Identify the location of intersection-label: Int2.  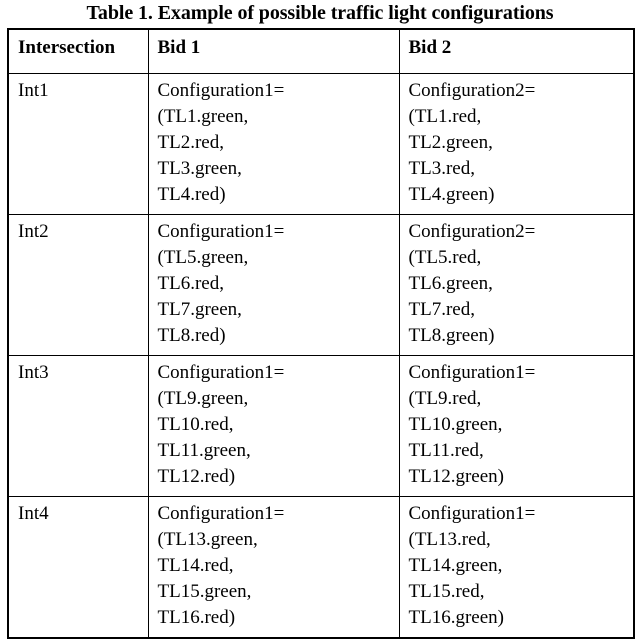
(33, 231).